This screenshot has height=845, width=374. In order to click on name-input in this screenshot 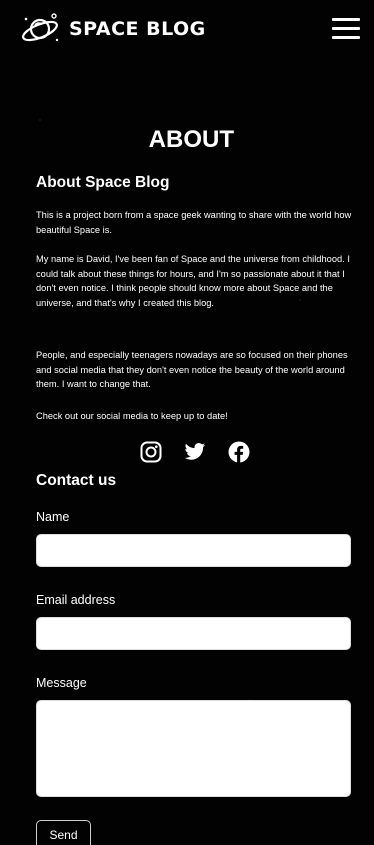, I will do `click(193, 550)`.